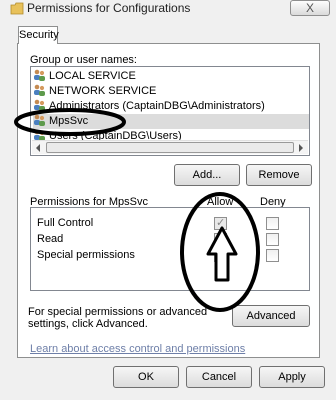 The image size is (336, 400). What do you see at coordinates (279, 175) in the screenshot?
I see `remove-button: Remove` at bounding box center [279, 175].